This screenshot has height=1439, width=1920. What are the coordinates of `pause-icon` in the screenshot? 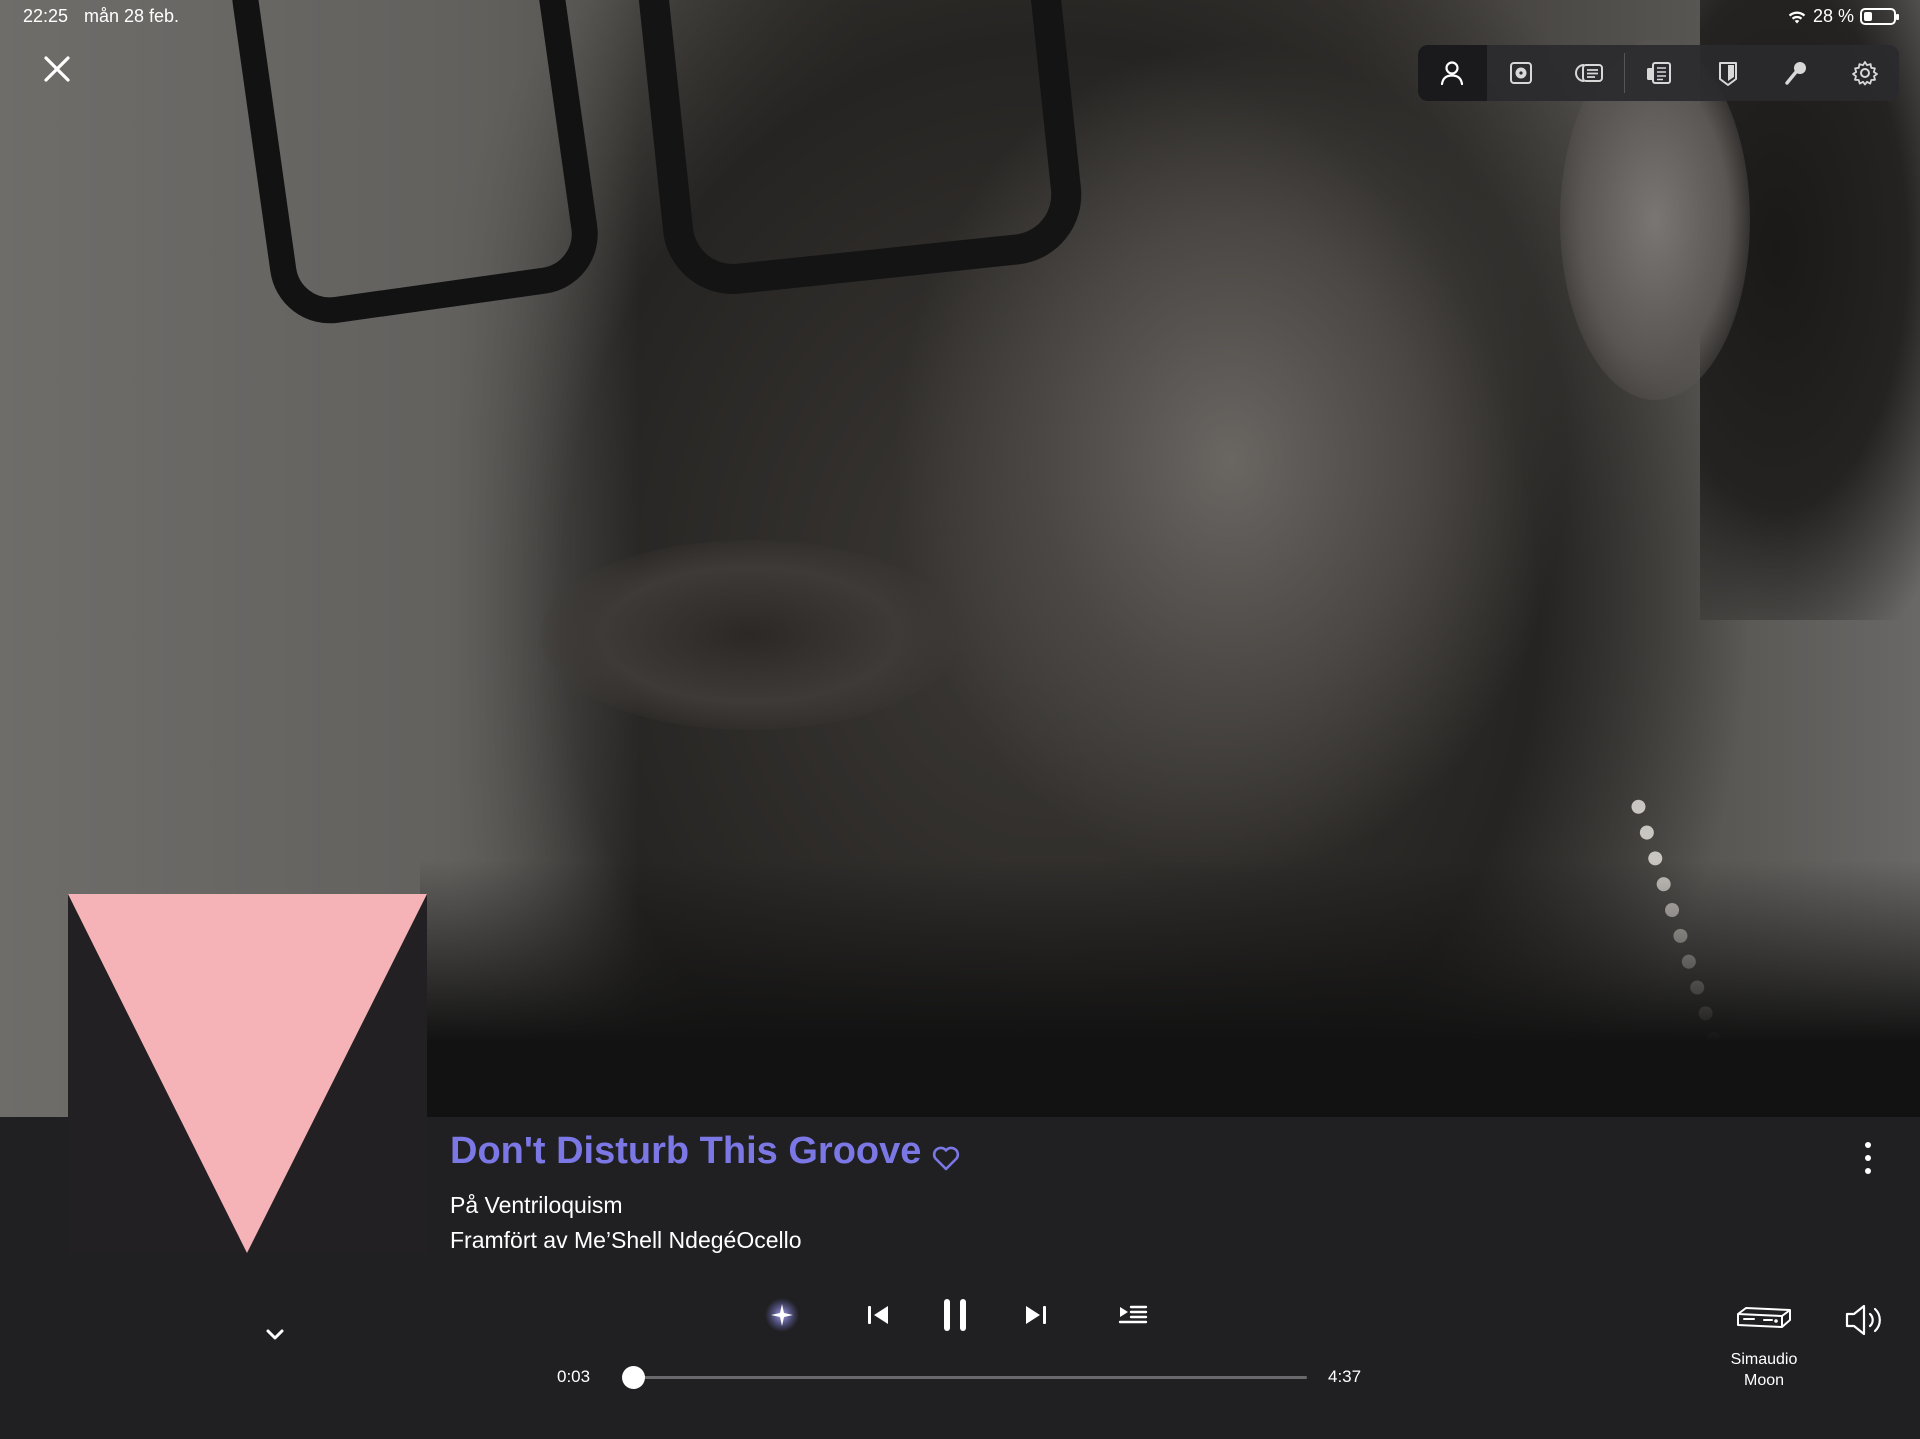 It's located at (955, 1315).